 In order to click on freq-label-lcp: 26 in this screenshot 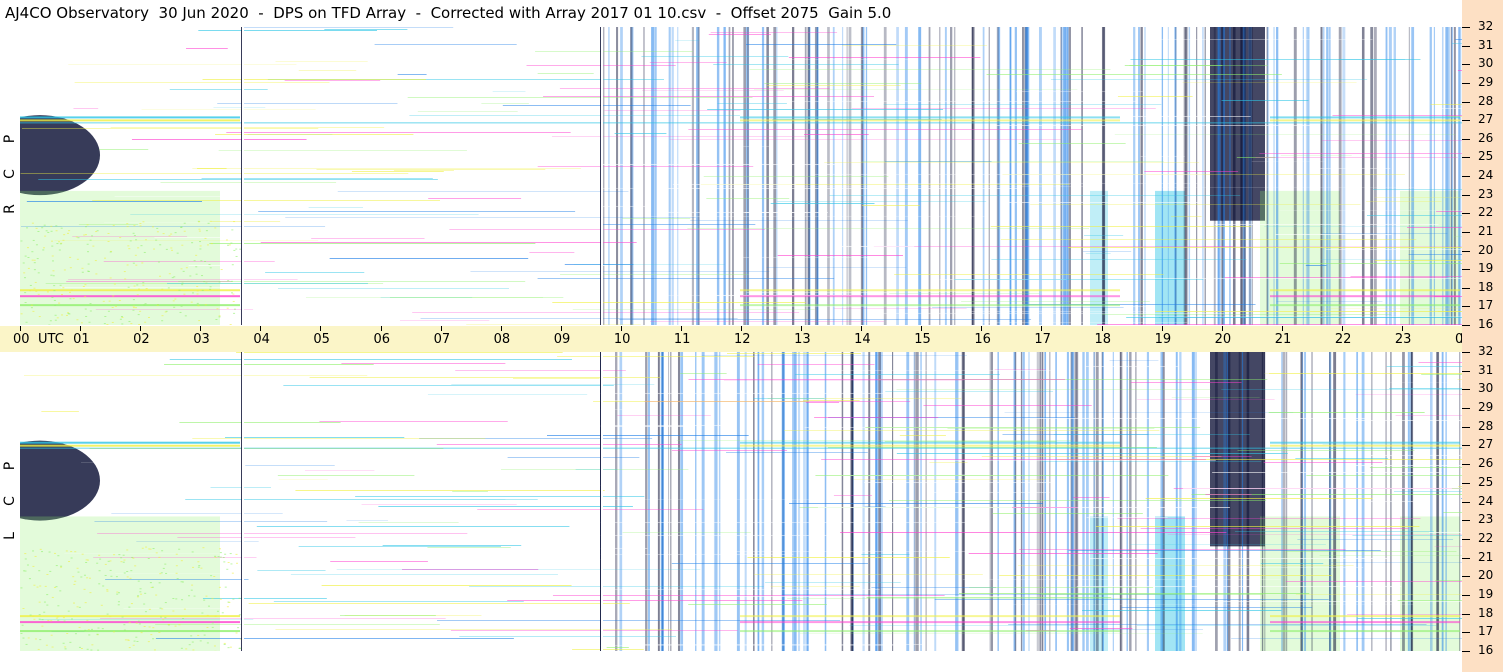, I will do `click(1486, 463)`.